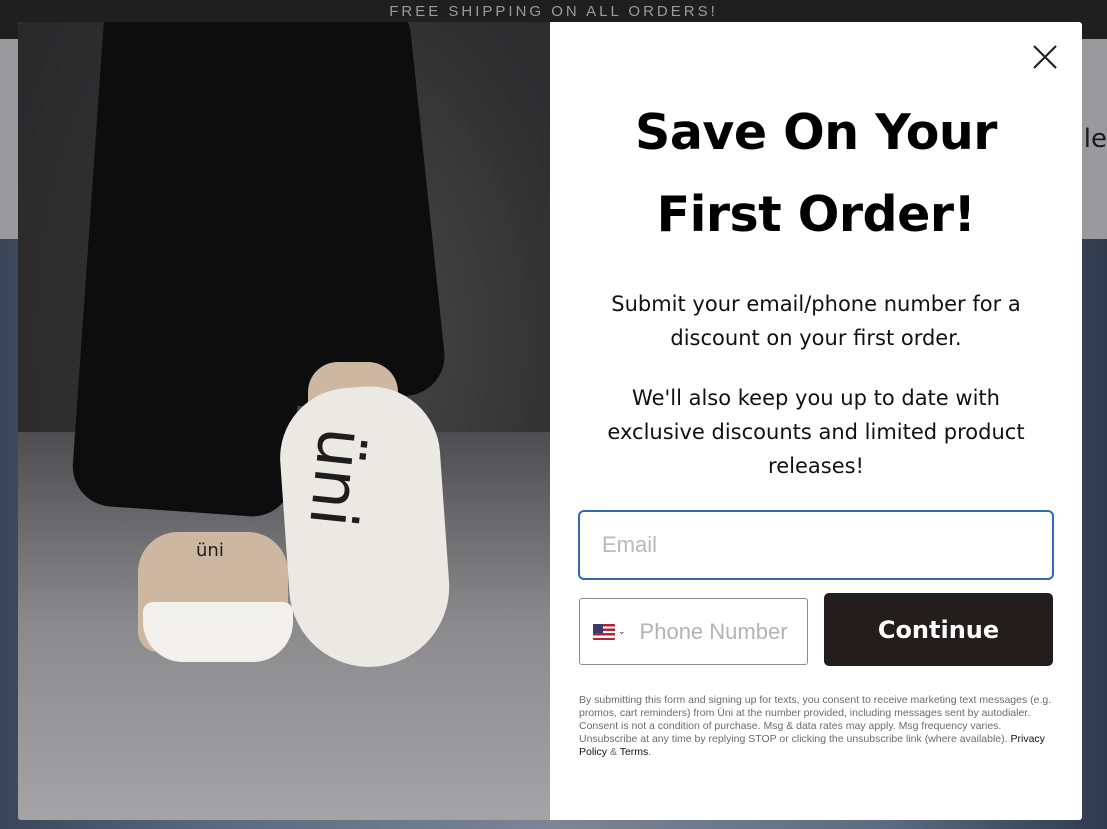  What do you see at coordinates (210, 550) in the screenshot?
I see `heel-logo: üni` at bounding box center [210, 550].